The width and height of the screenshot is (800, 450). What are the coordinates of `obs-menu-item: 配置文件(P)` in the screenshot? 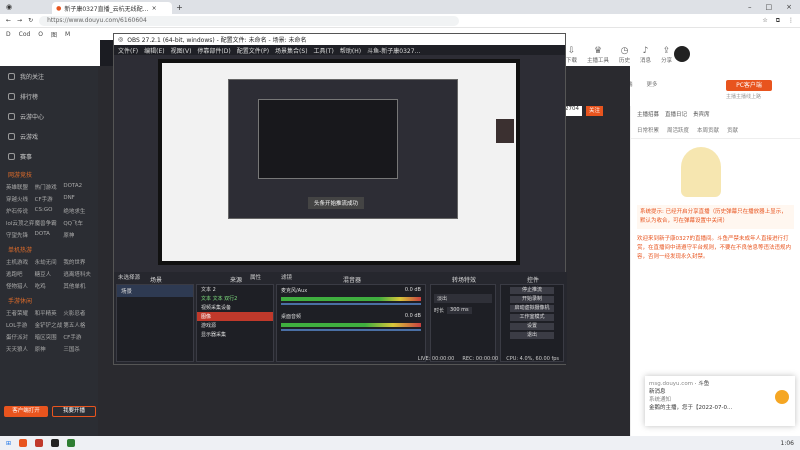 It's located at (253, 50).